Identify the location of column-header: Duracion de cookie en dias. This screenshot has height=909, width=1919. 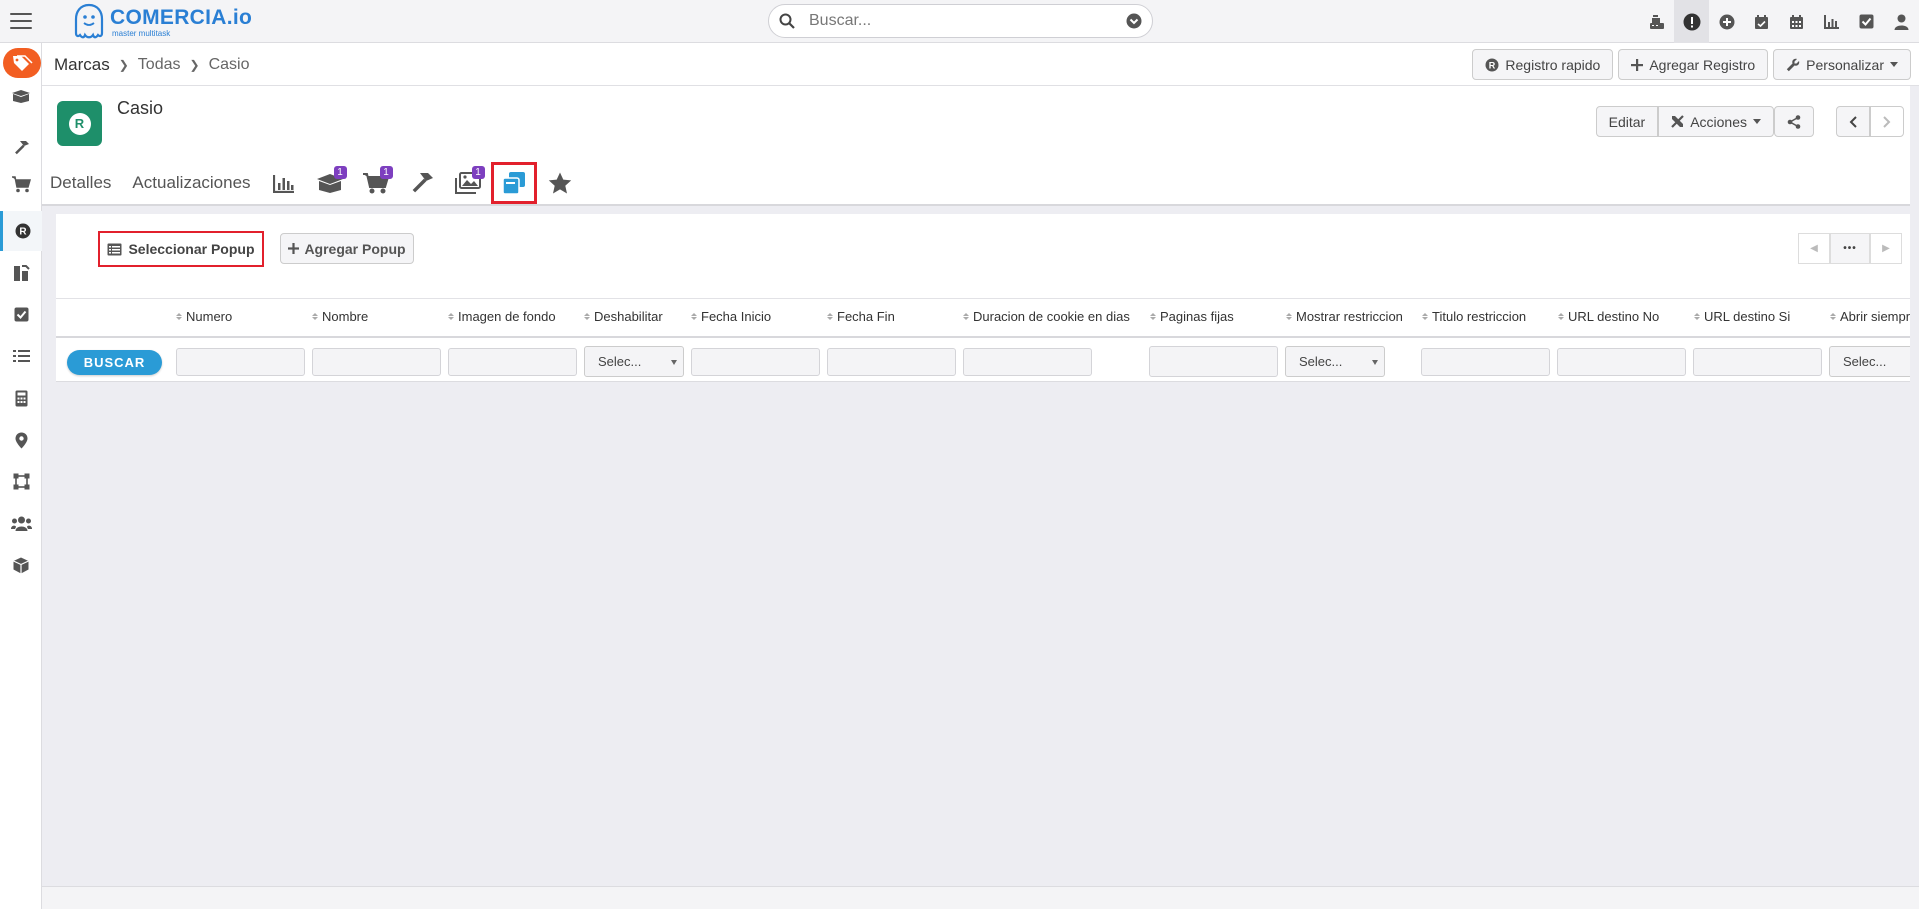
(1046, 316).